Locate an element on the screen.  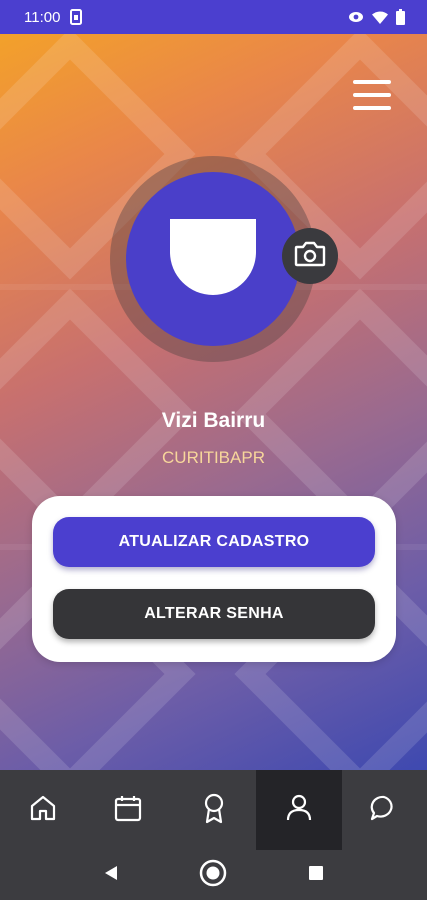
badge-icon is located at coordinates (214, 810).